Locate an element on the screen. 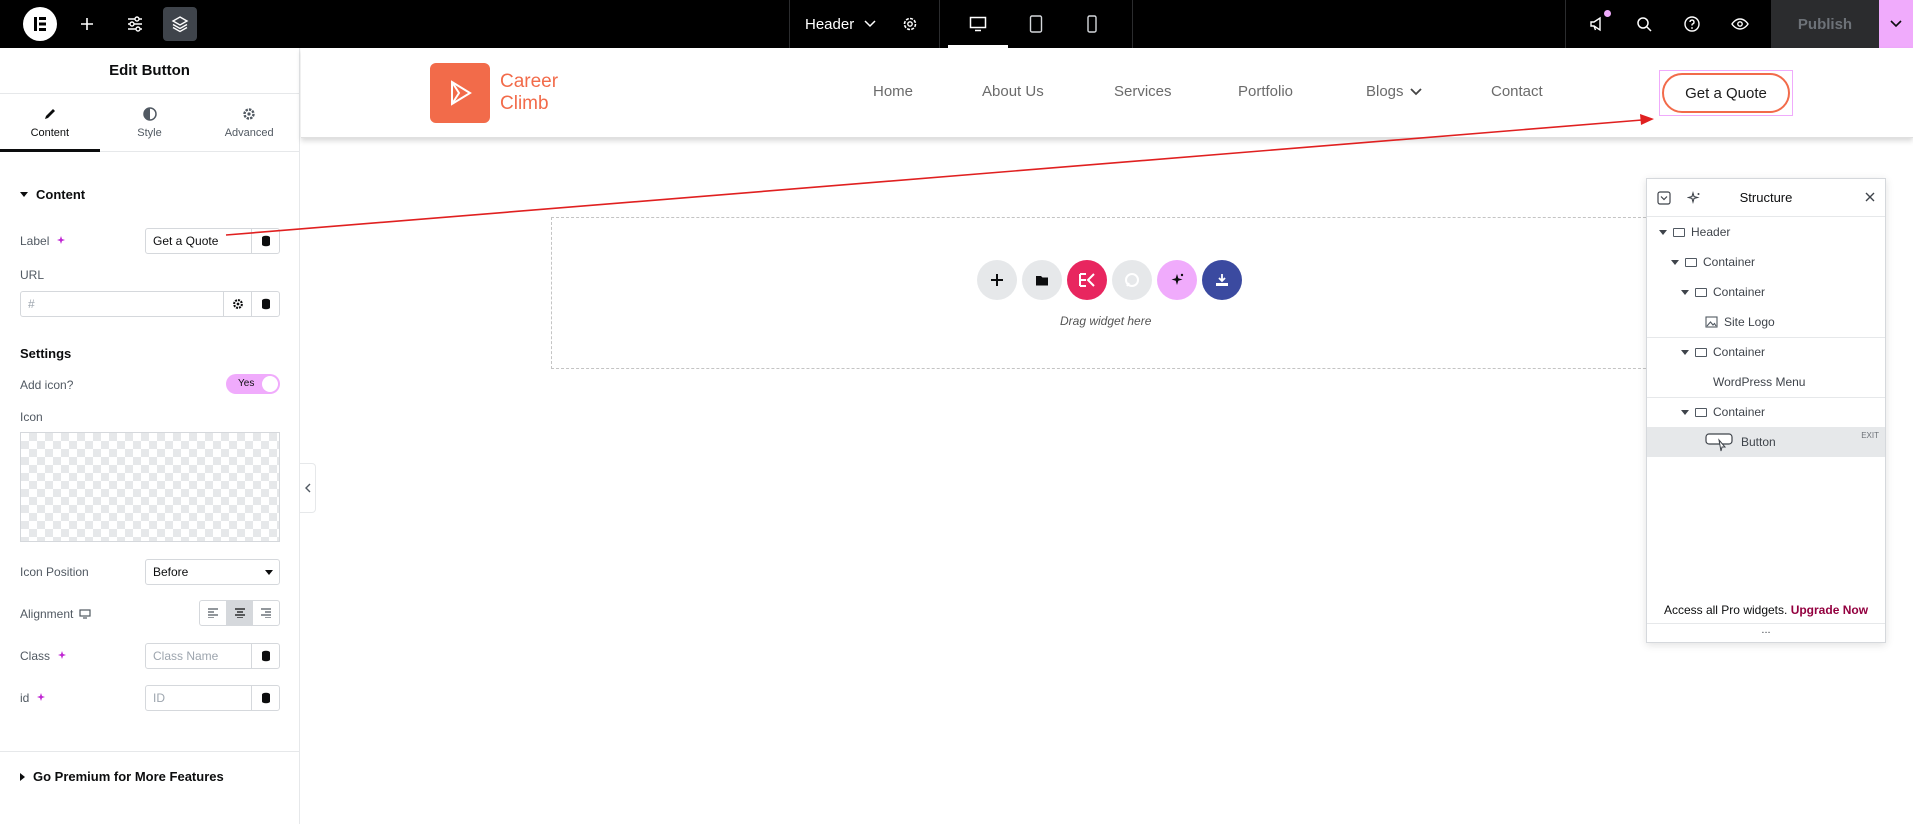 This screenshot has width=1913, height=824. whats-new-megaphone-icon is located at coordinates (1597, 24).